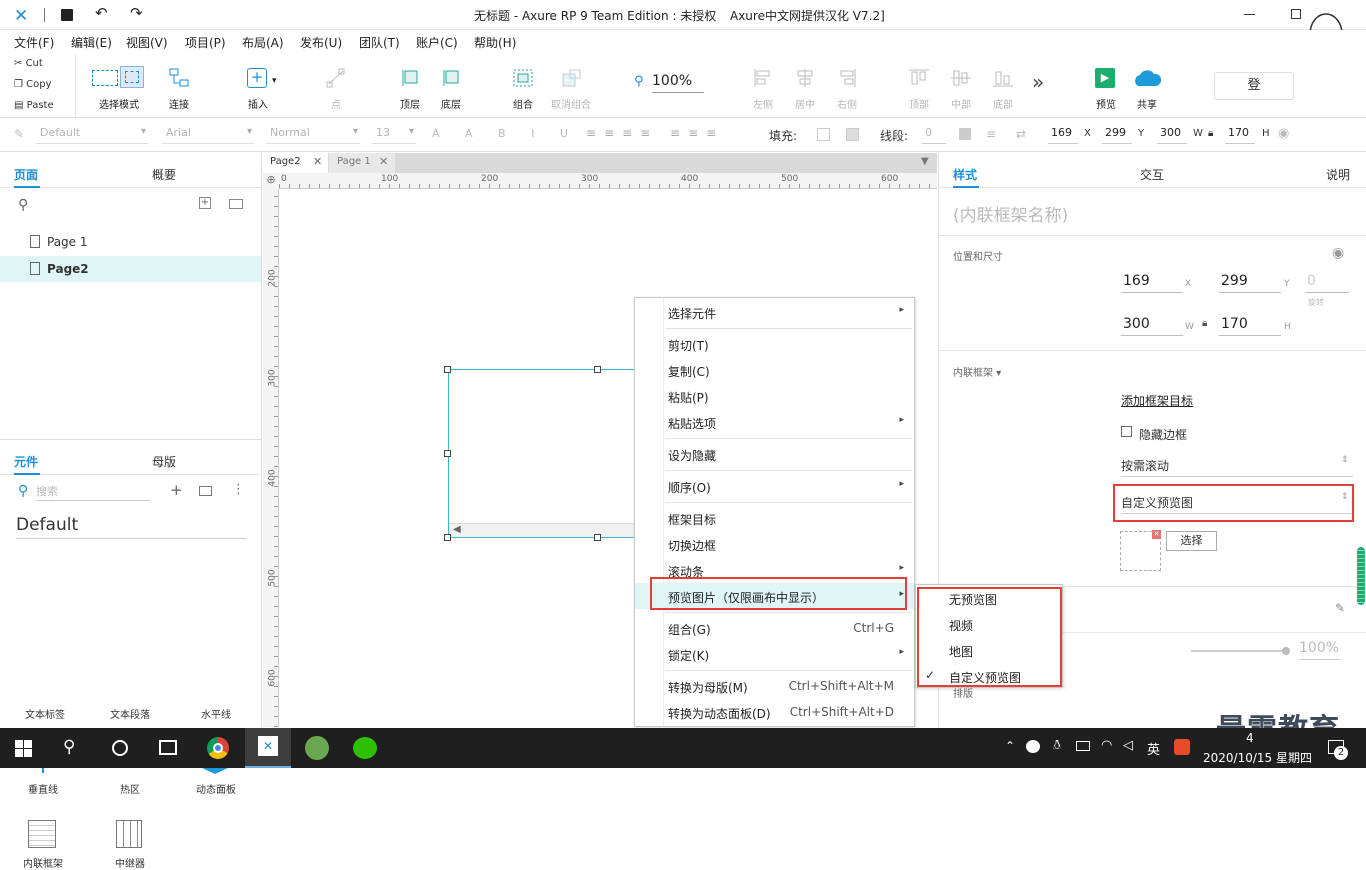 The image size is (1366, 870). What do you see at coordinates (774, 454) in the screenshot?
I see `menu-item-set-hidden: 设为隐藏` at bounding box center [774, 454].